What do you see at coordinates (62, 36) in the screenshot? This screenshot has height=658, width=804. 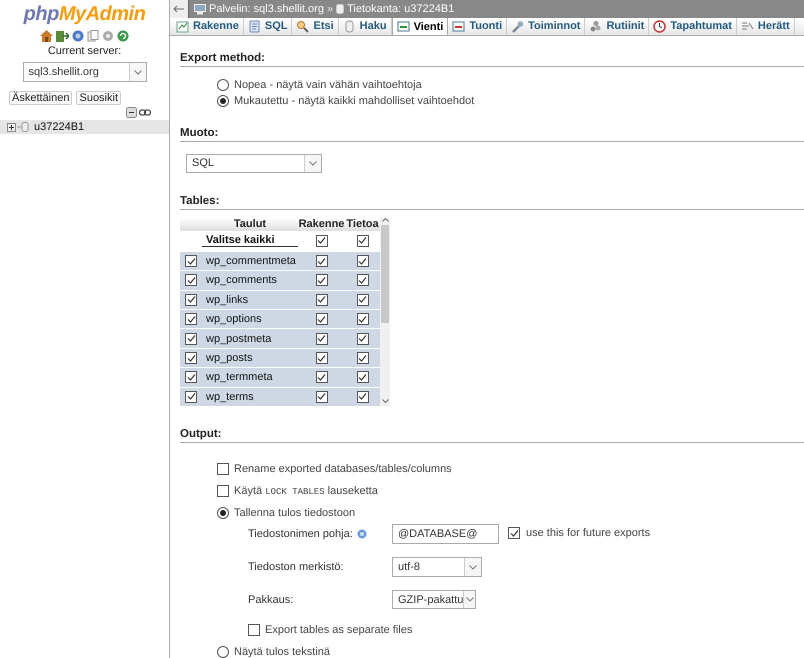 I see `exit-icon` at bounding box center [62, 36].